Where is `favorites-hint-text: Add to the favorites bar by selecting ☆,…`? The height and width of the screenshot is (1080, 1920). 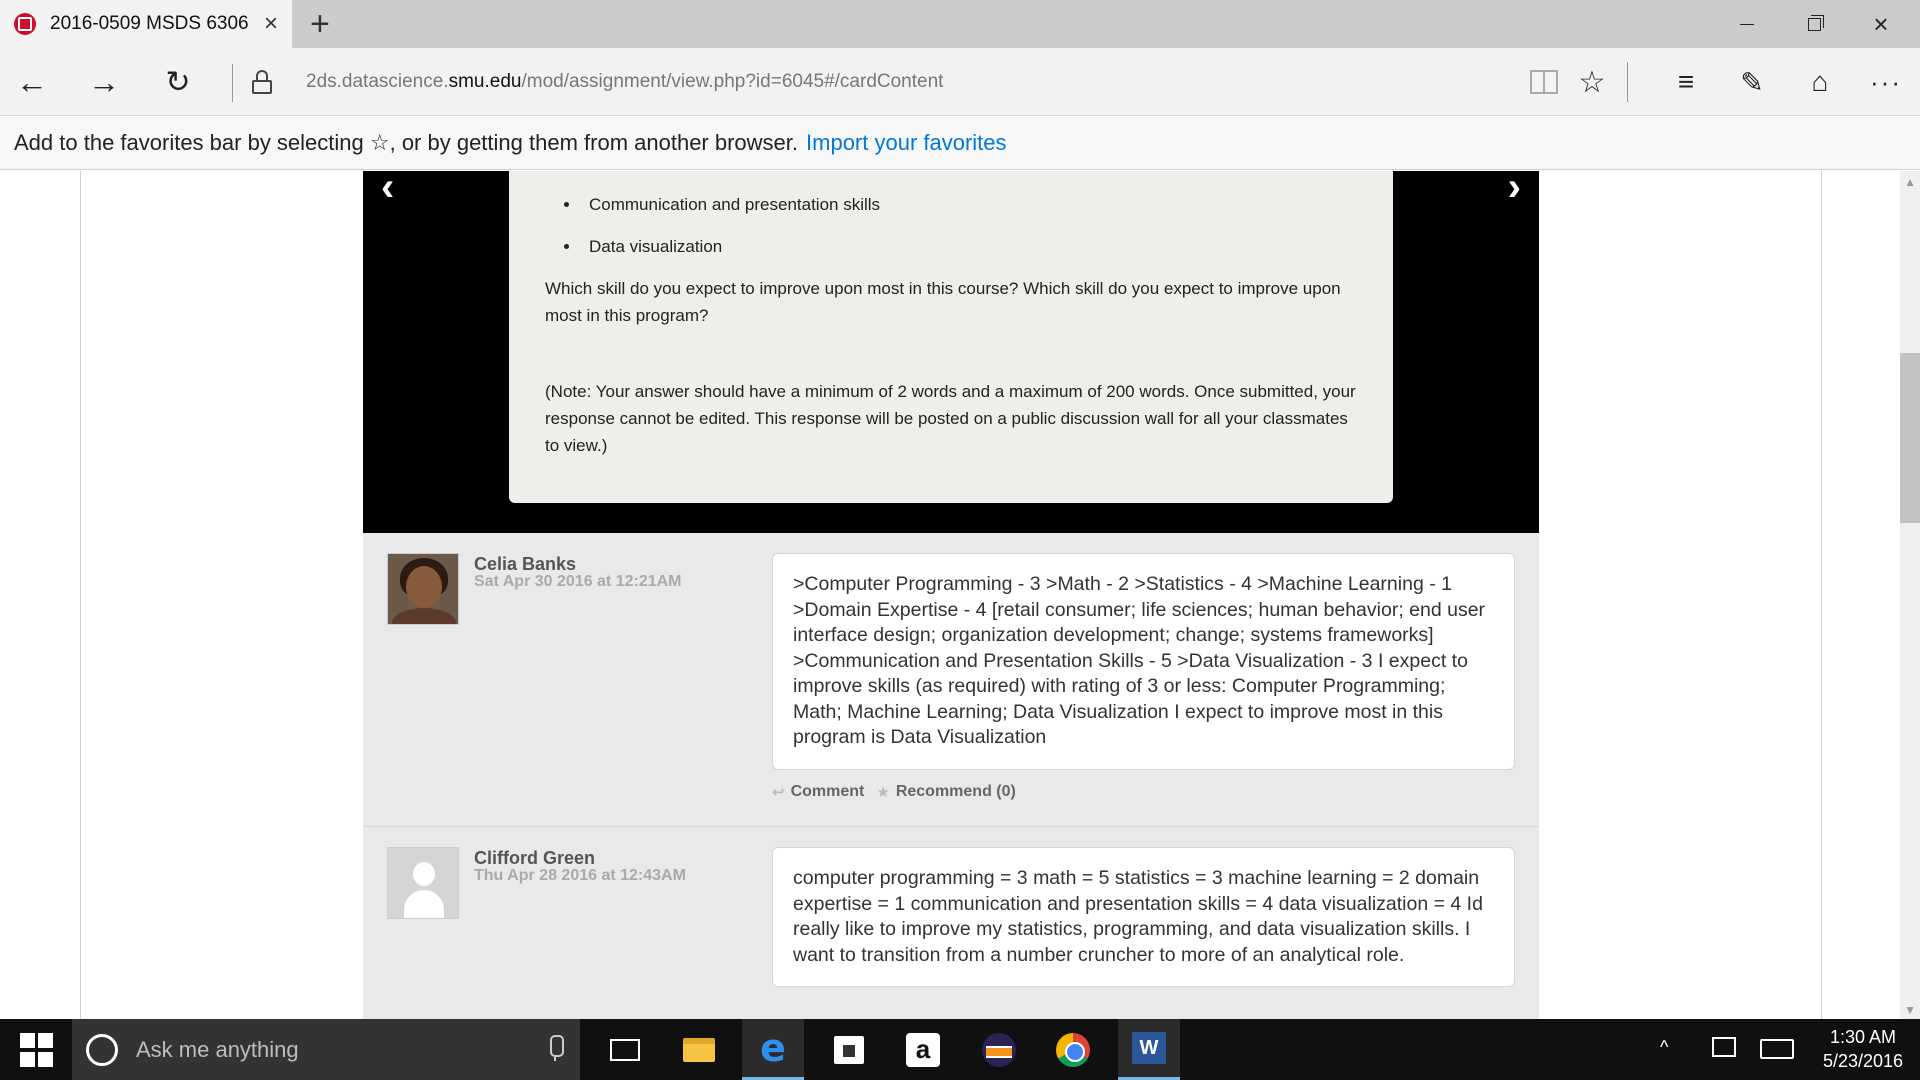 favorites-hint-text: Add to the favorites bar by selecting ☆,… is located at coordinates (406, 142).